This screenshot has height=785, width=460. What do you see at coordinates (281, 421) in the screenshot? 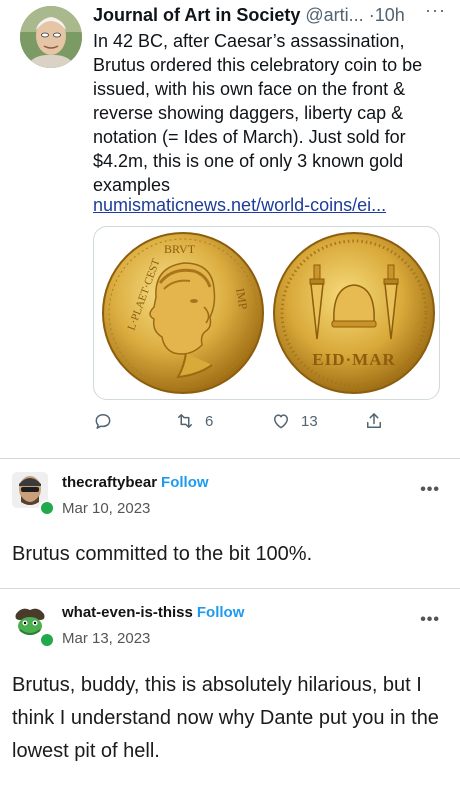
I see `heart-icon` at bounding box center [281, 421].